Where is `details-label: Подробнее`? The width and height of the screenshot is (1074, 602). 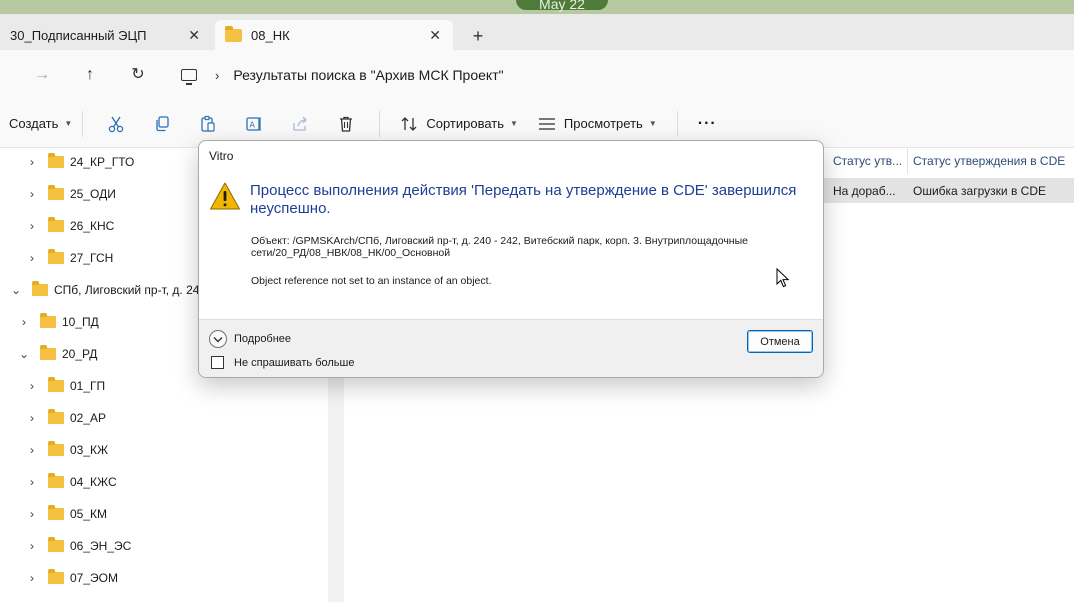
details-label: Подробнее is located at coordinates (263, 339).